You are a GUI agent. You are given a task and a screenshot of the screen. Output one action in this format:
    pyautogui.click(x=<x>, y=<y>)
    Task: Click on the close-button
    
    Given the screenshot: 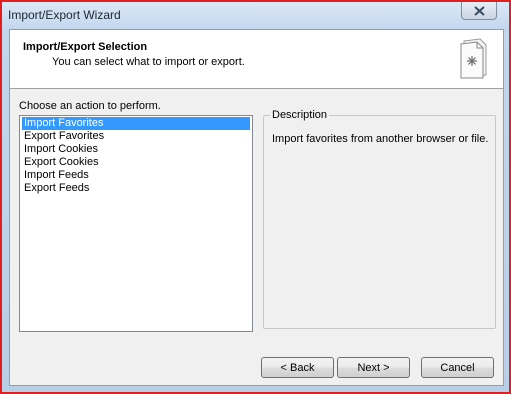 What is the action you would take?
    pyautogui.click(x=479, y=11)
    